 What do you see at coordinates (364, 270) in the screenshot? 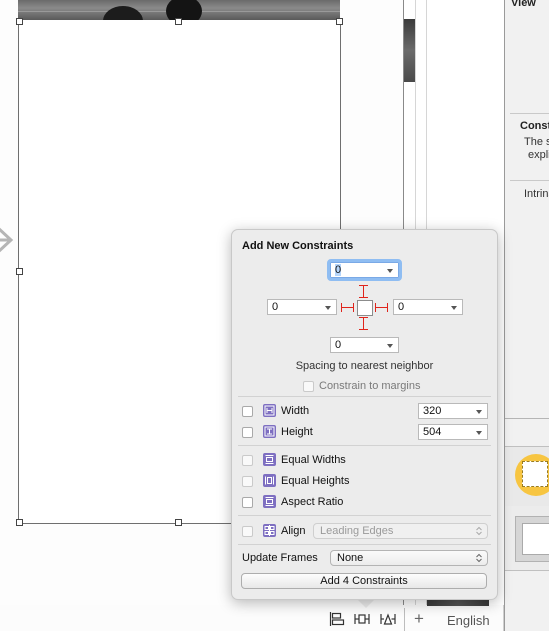
I see `top-spacing-combo: 0` at bounding box center [364, 270].